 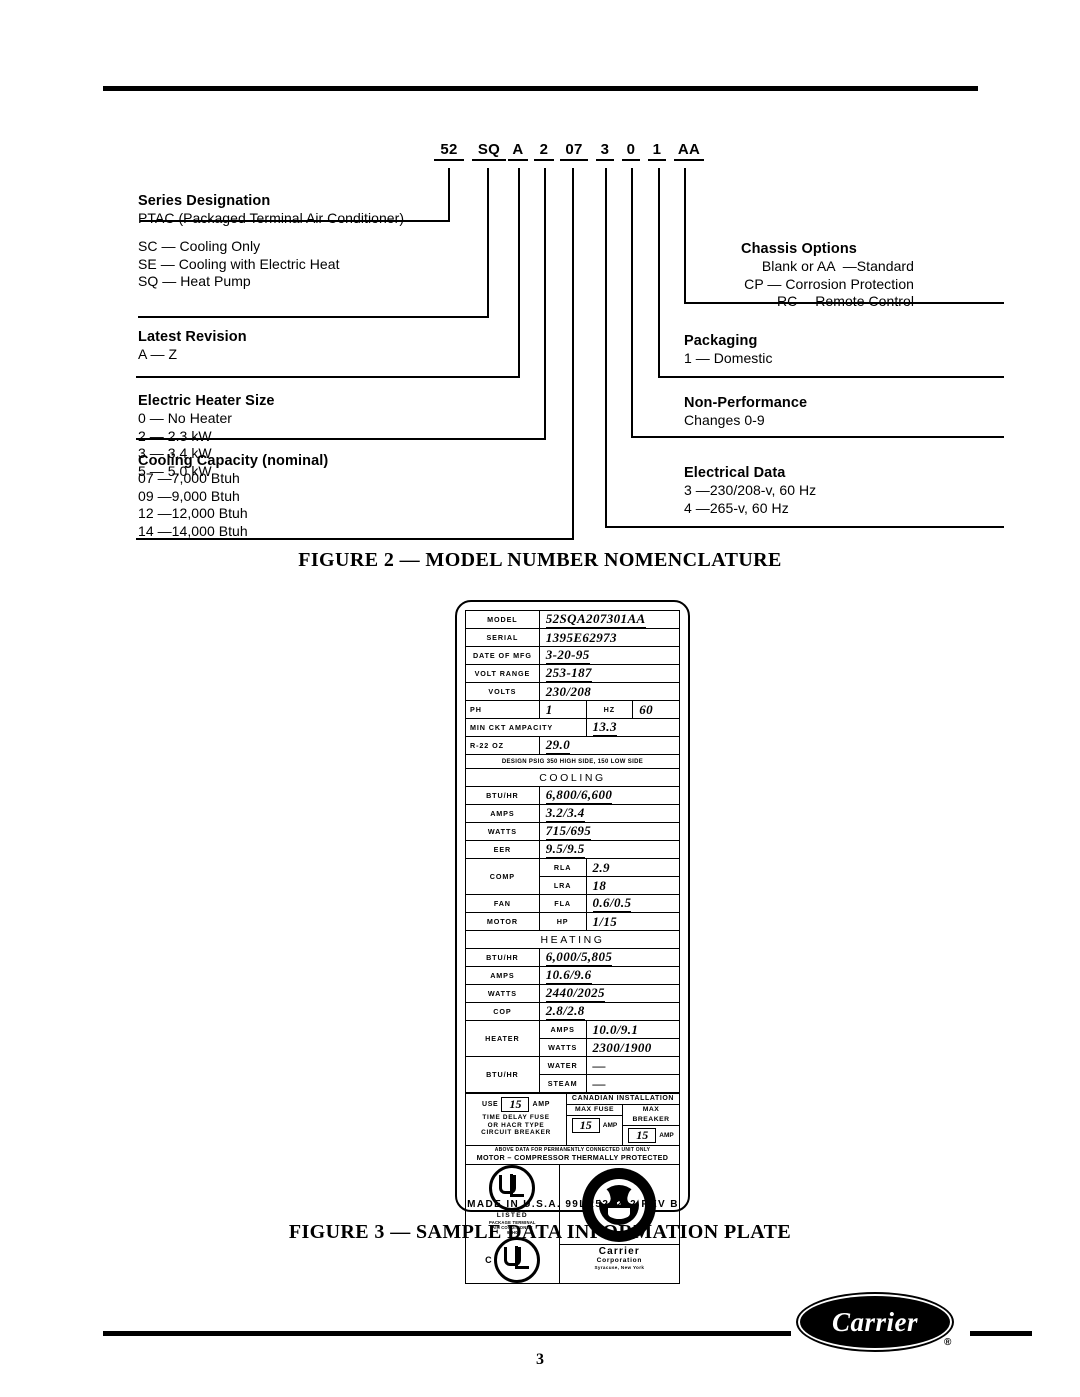 I want to click on model-code-segment-4: 2, so click(x=544, y=151).